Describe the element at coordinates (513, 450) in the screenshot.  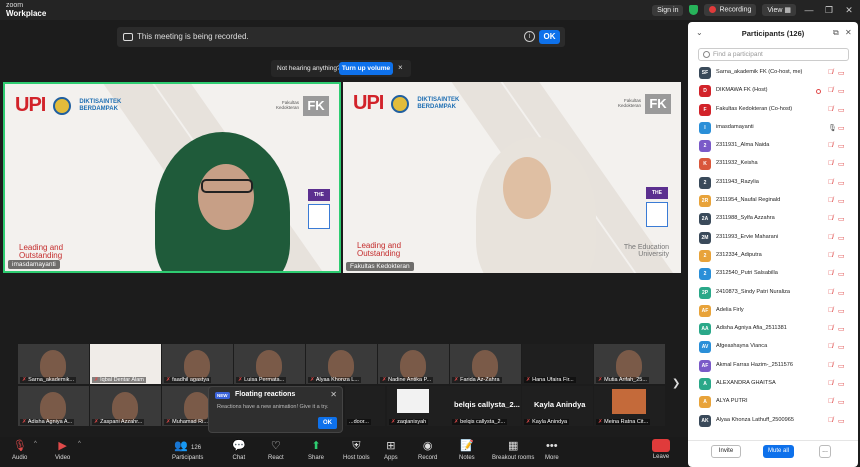
I see `breakout-rooms-button: ▦ Breakout rooms` at that location.